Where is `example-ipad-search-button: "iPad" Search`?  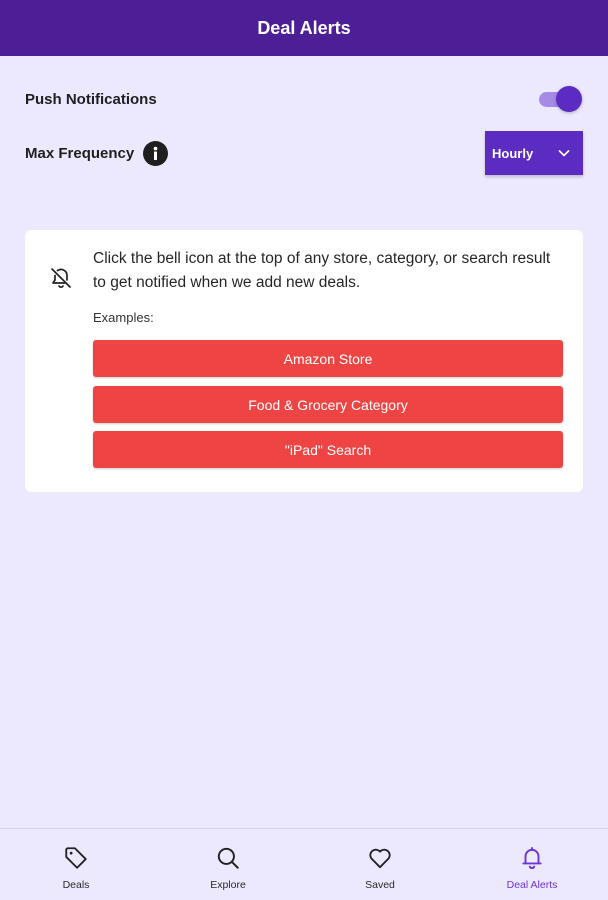
example-ipad-search-button: "iPad" Search is located at coordinates (328, 449).